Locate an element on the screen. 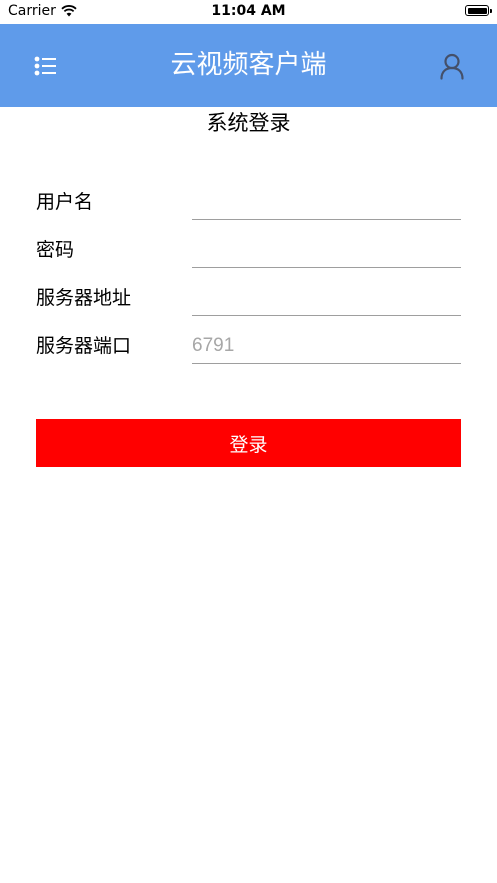 The height and width of the screenshot is (883, 497). nav-bar: 云视频客户端 is located at coordinates (248, 65).